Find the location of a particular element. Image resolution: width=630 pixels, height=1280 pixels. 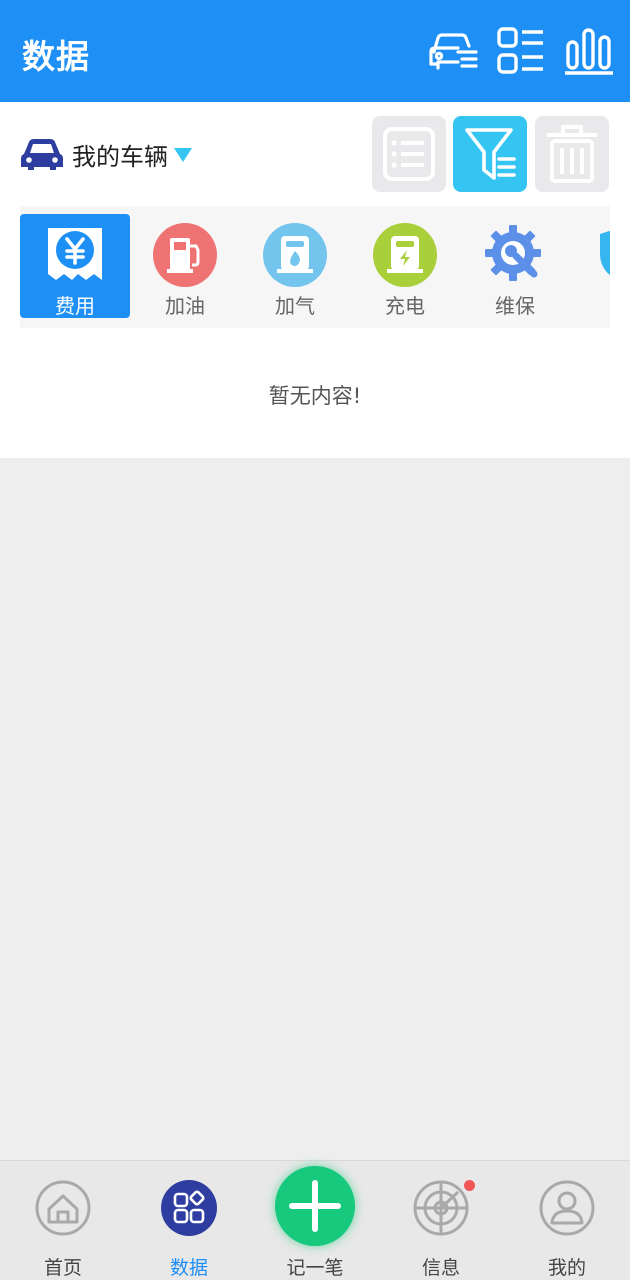

radar-icon is located at coordinates (441, 1208).